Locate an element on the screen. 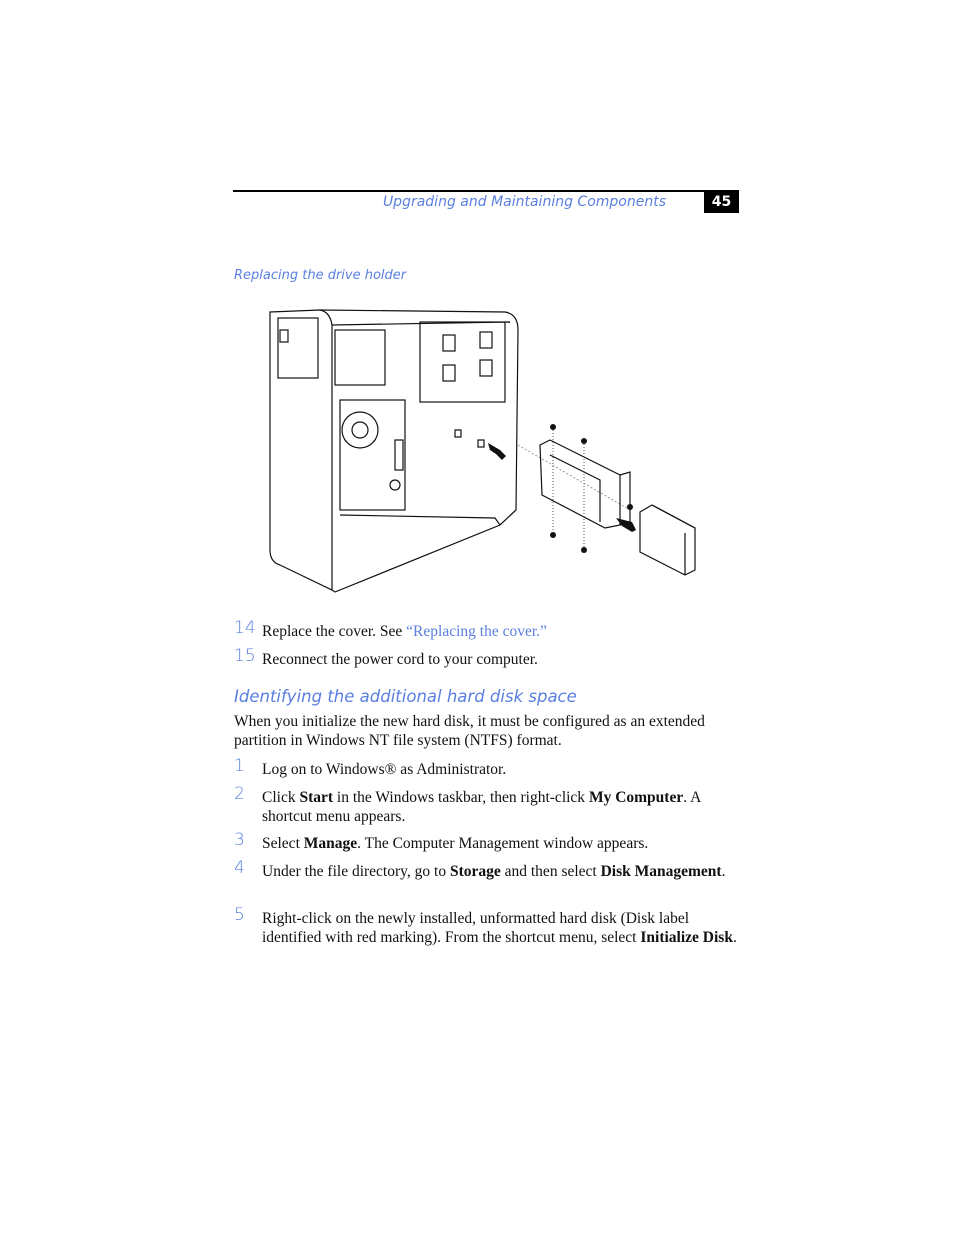 The image size is (954, 1235). step-text: Replace the cover. See is located at coordinates (334, 631).